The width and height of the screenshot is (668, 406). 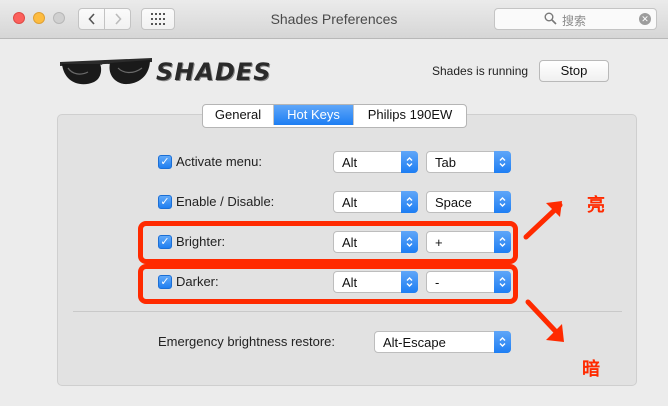 What do you see at coordinates (225, 201) in the screenshot?
I see `enable-disable-label: Enable / Disable:` at bounding box center [225, 201].